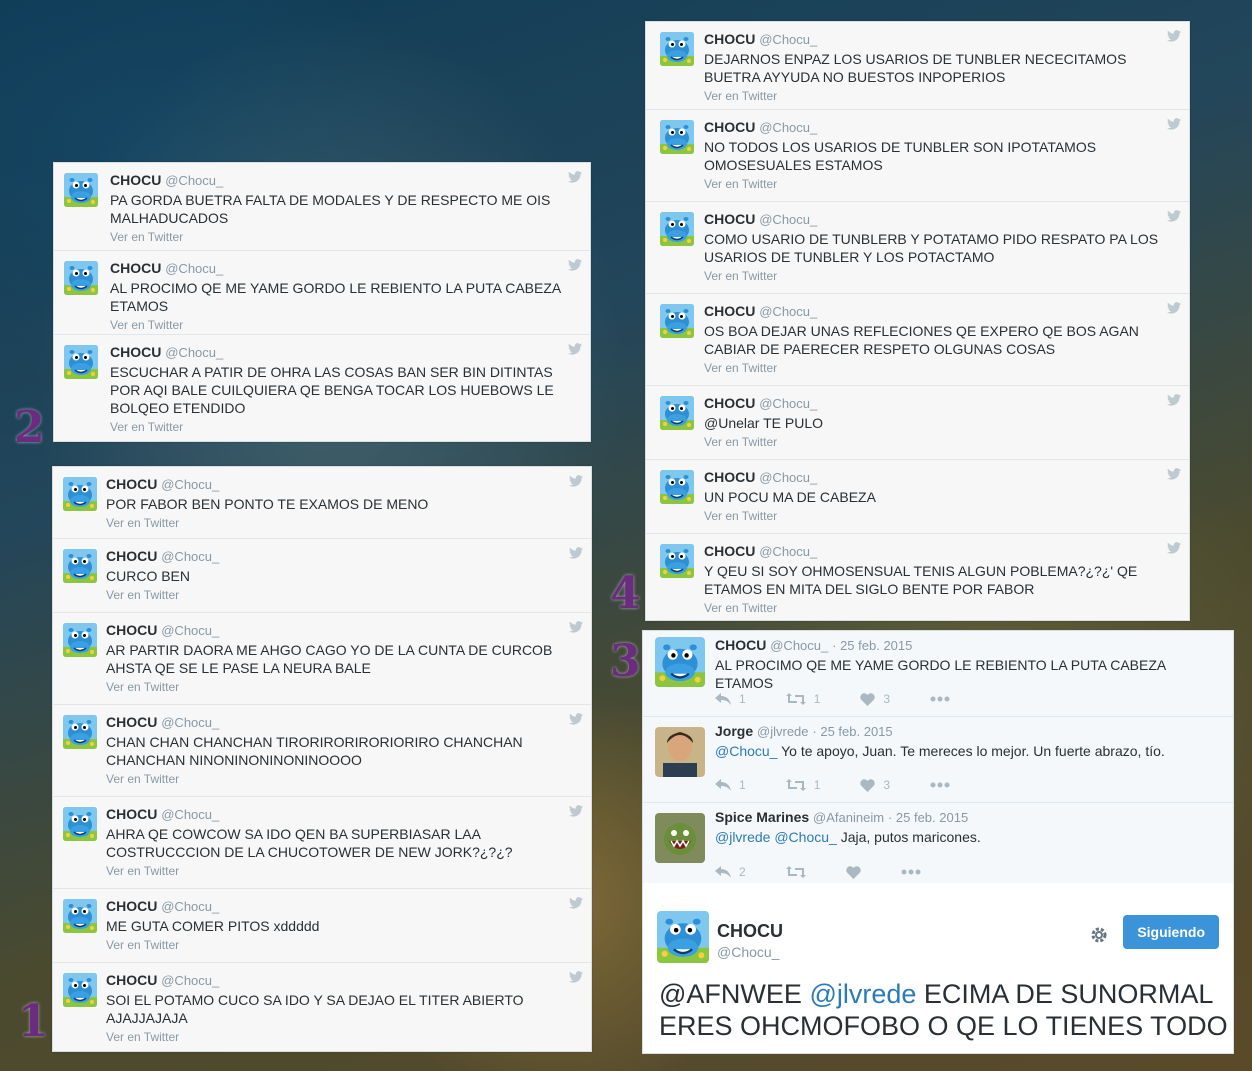 The image size is (1252, 1071). What do you see at coordinates (783, 731) in the screenshot?
I see `user-handle: @jlvrede` at bounding box center [783, 731].